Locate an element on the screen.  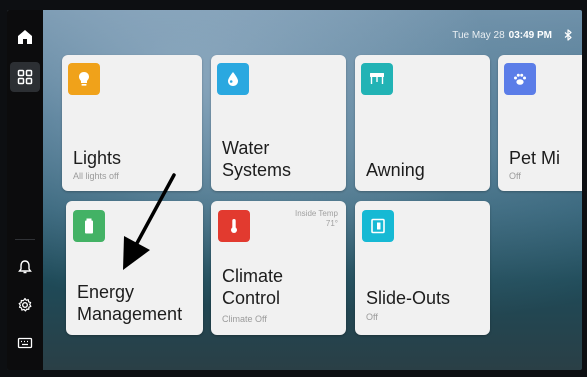
tile-energy-title-line2: Management is located at coordinates (130, 314).